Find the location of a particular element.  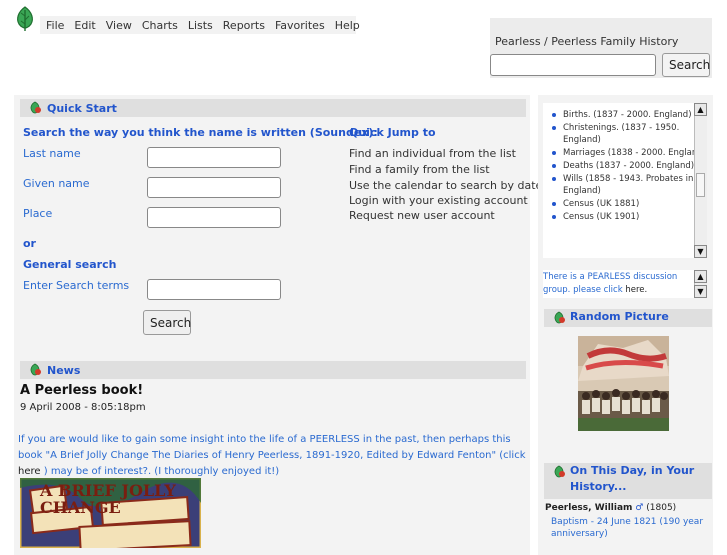

random-picture-header: Random Picture is located at coordinates (628, 318).